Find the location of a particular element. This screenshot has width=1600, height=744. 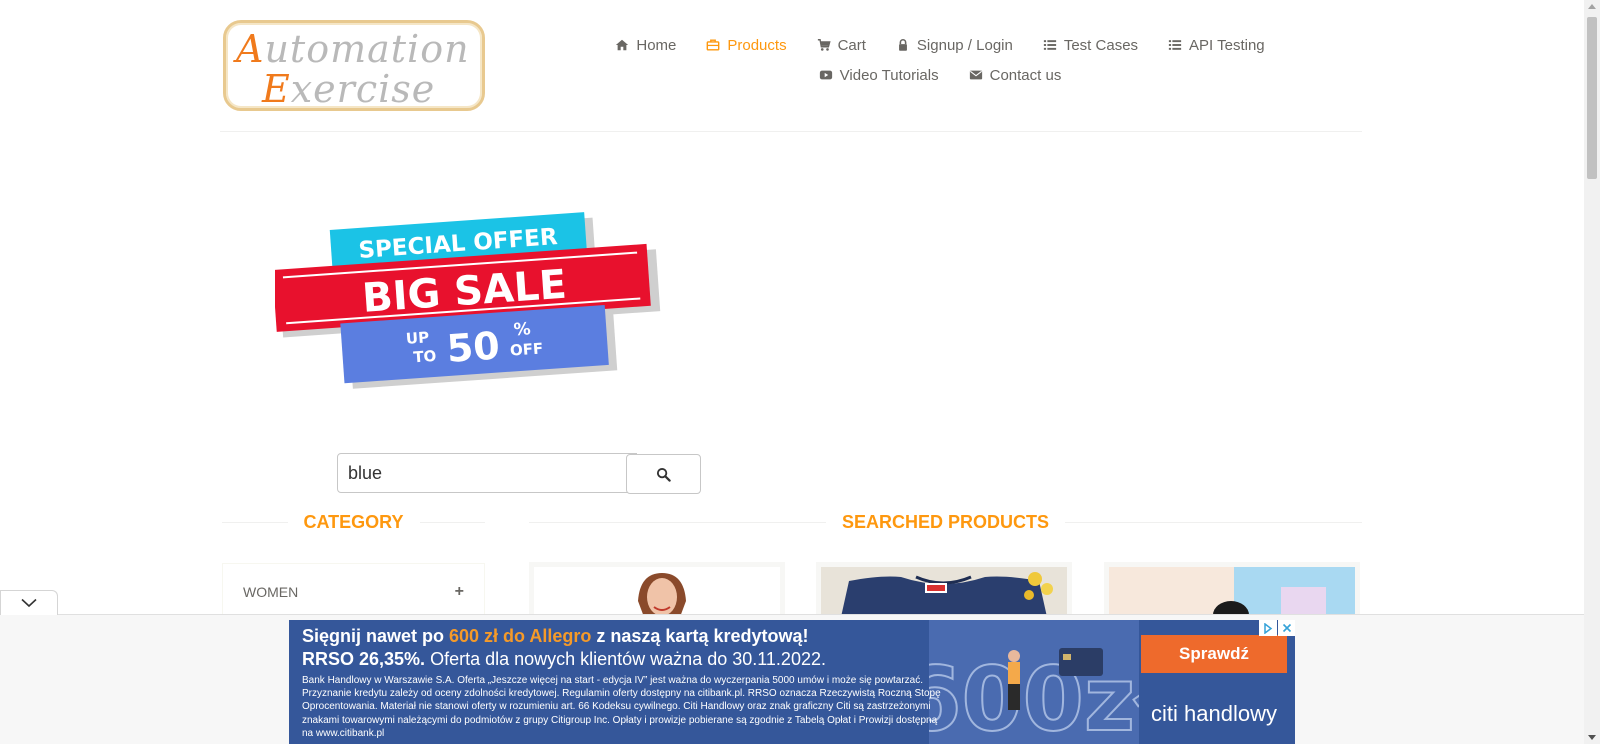

nav-cart: Cart is located at coordinates (841, 45).